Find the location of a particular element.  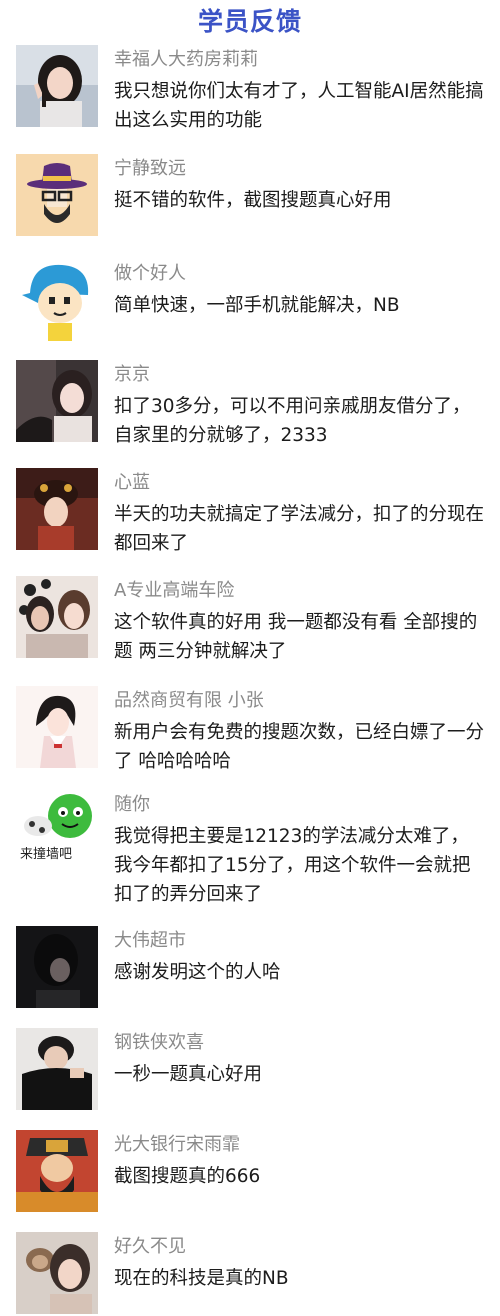

reviewer-name: 光大银行宋雨霏 is located at coordinates (177, 1144).